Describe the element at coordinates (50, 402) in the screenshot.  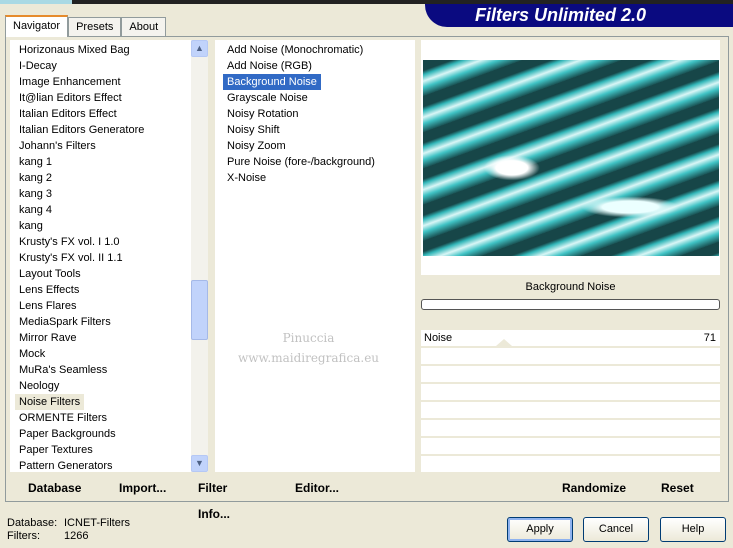
I see `category-item: Noise Filters` at that location.